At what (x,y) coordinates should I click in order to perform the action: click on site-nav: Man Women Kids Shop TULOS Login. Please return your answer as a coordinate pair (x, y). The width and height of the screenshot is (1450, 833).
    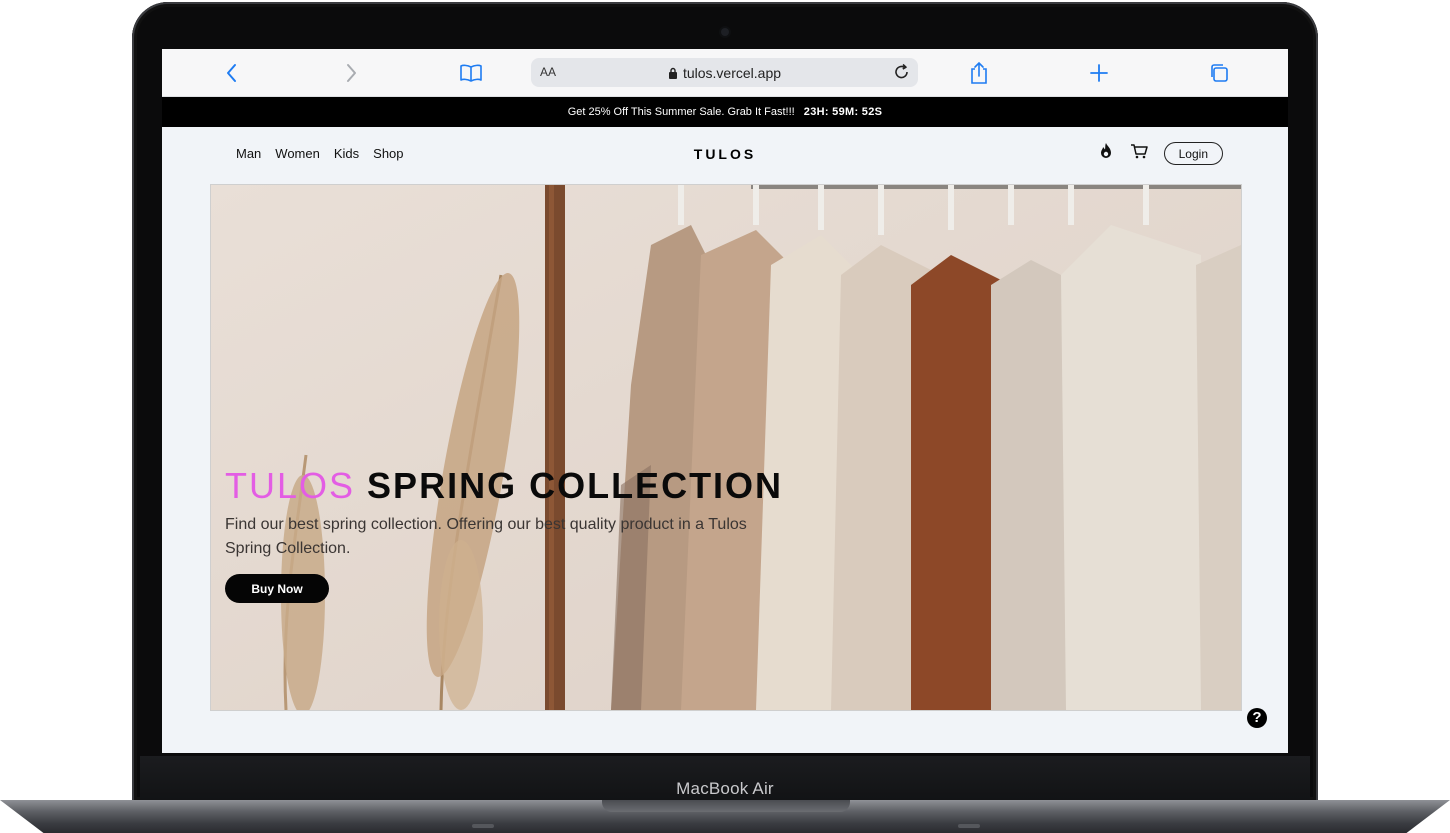
    Looking at the image, I should click on (725, 155).